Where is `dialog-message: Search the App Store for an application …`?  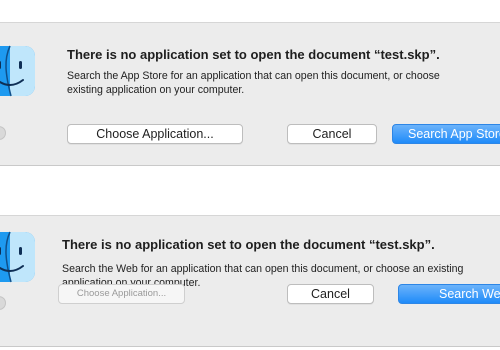 dialog-message: Search the App Store for an application … is located at coordinates (253, 83).